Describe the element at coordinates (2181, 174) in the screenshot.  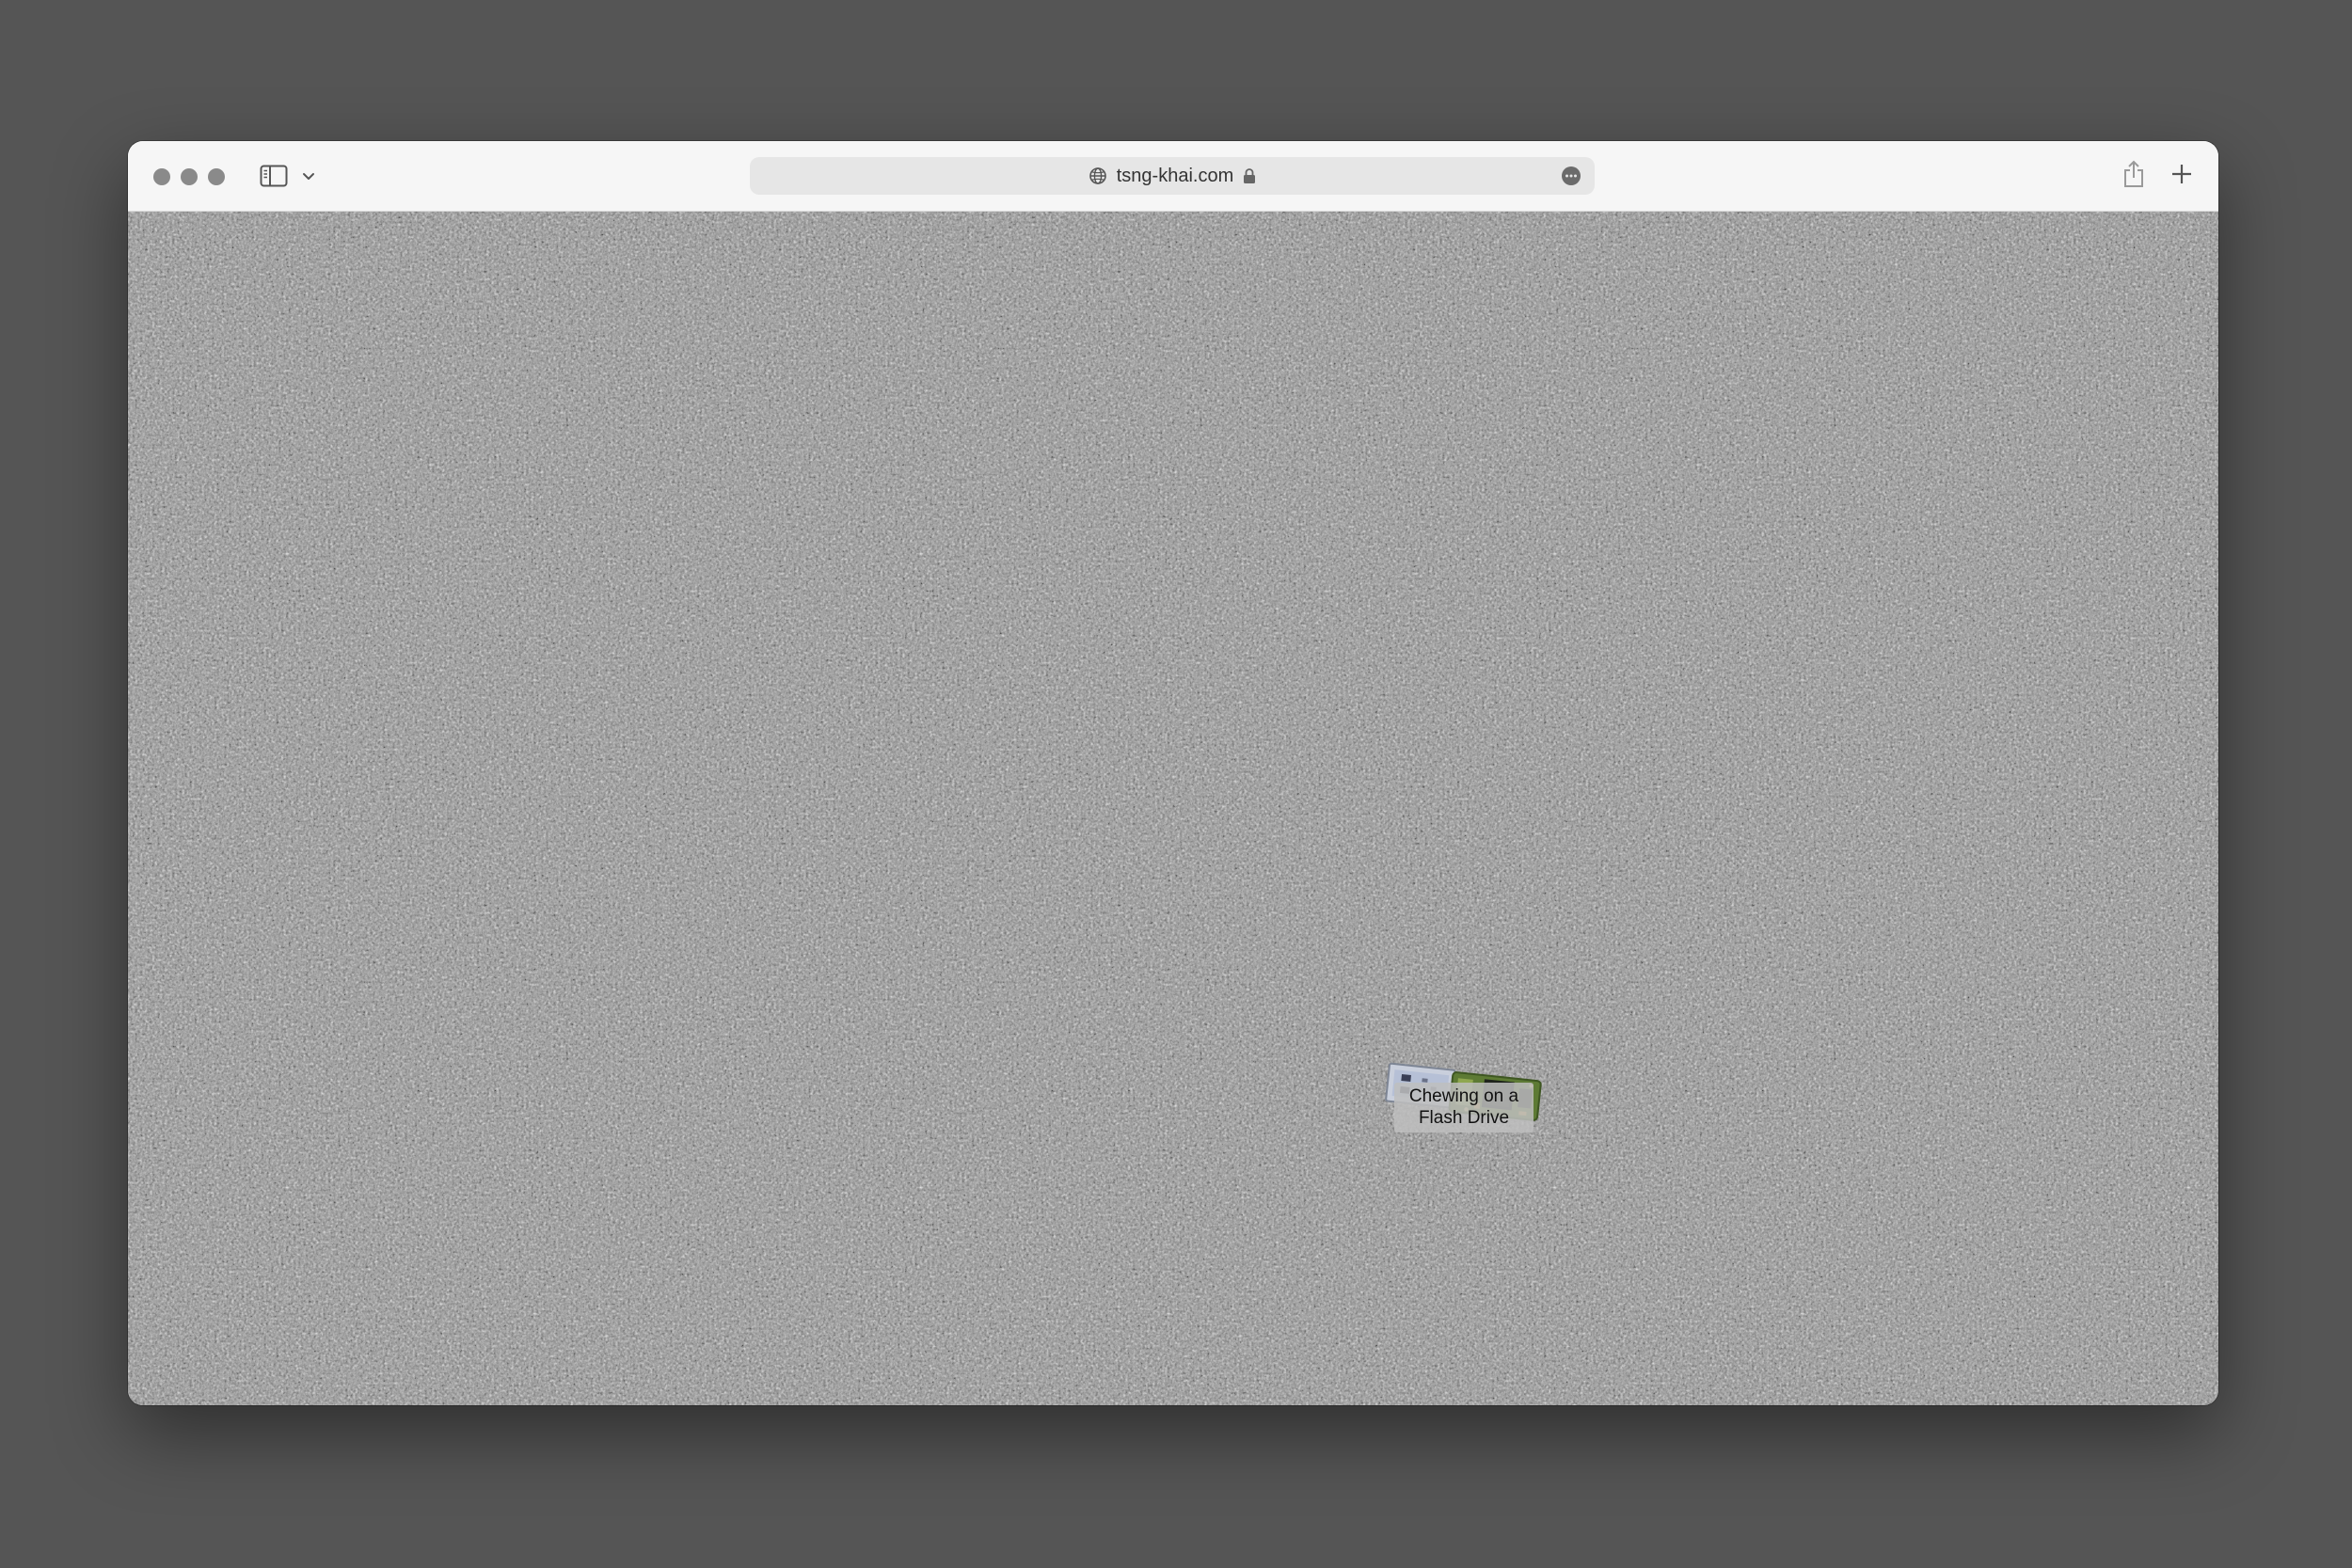
I see `plus-icon` at that location.